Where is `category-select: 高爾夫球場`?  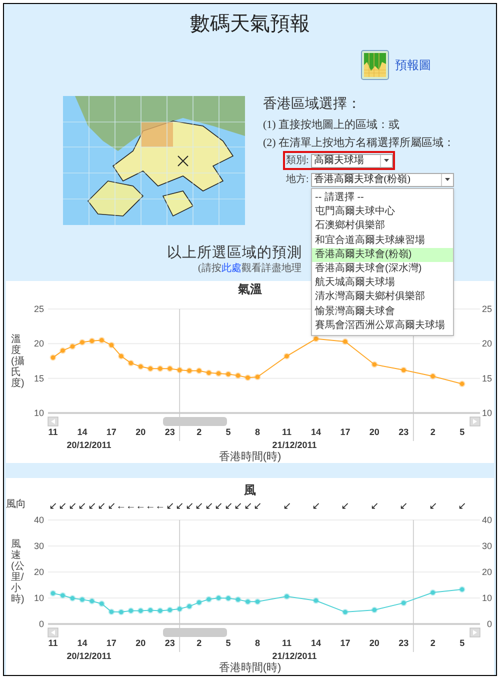 category-select: 高爾夫球場 is located at coordinates (351, 161).